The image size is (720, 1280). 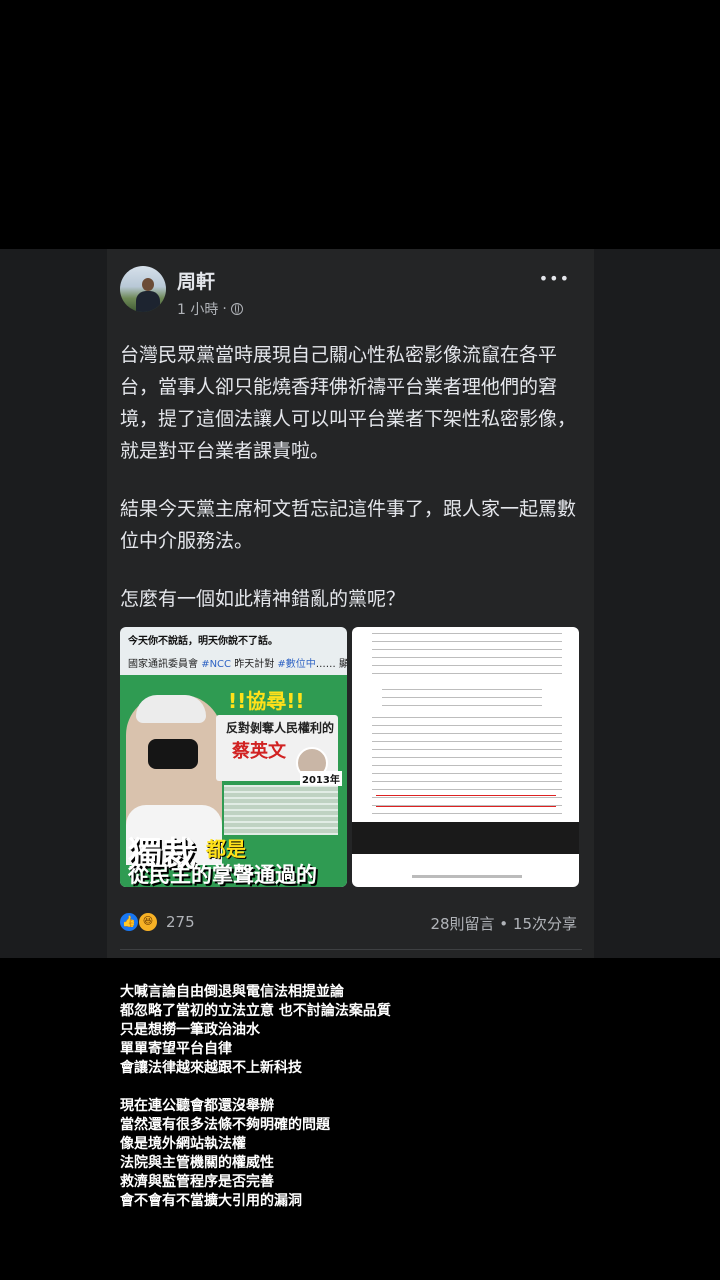 What do you see at coordinates (554, 279) in the screenshot?
I see `more-options-icon: •••` at bounding box center [554, 279].